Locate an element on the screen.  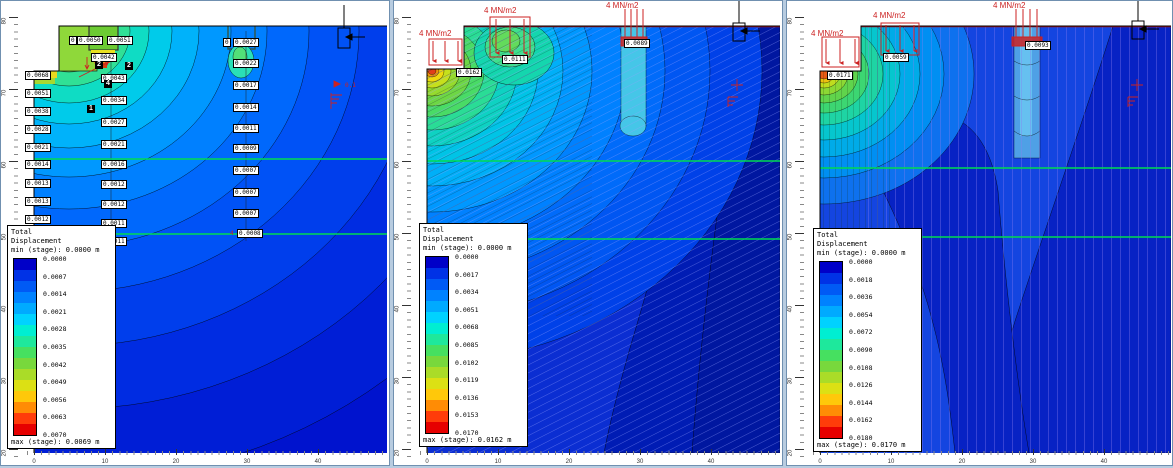
legend-value: 0.0108 is located at coordinates (861, 367).